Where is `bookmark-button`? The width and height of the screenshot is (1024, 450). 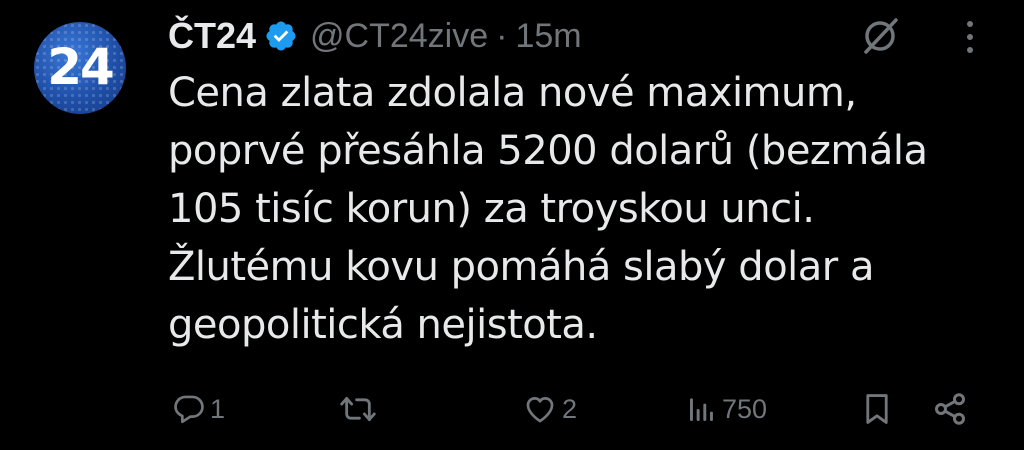 bookmark-button is located at coordinates (877, 409).